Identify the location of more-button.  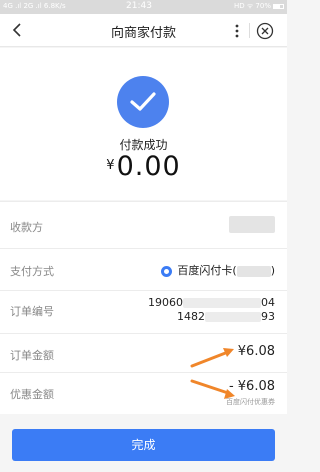
(237, 31).